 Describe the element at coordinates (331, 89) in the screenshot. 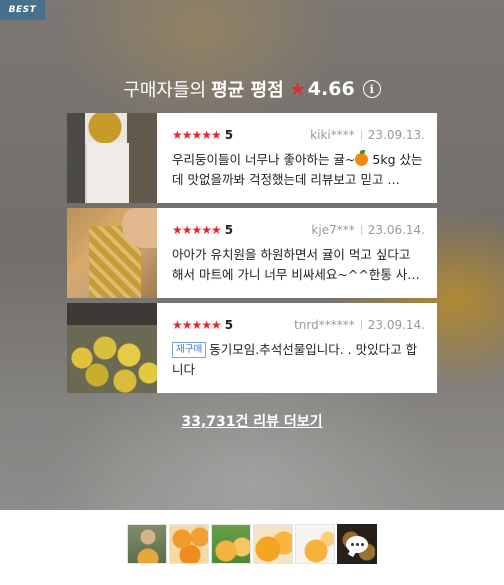

I see `average-score: 4.66` at that location.